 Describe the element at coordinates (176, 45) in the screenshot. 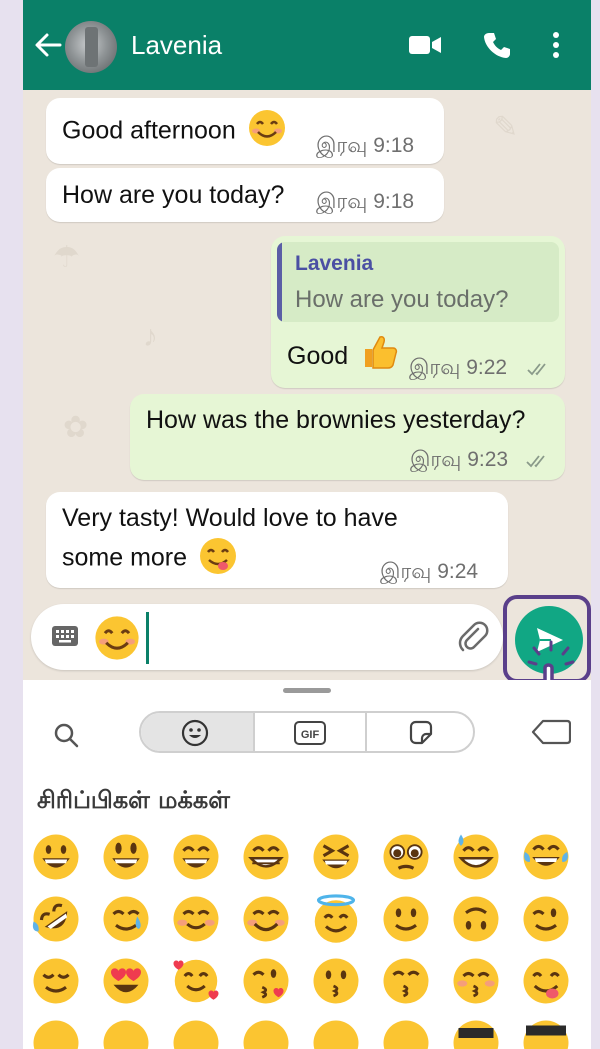

I see `contact-name: Lavenia` at that location.